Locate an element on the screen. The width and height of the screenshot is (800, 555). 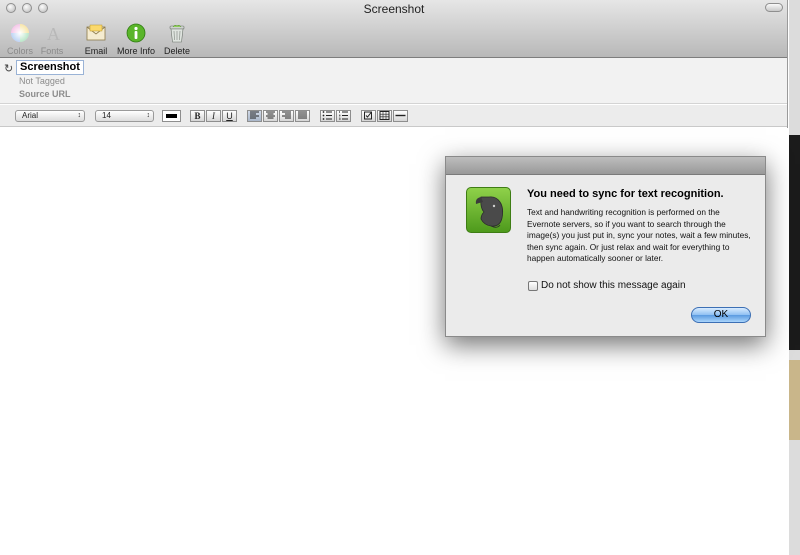
align-center-button is located at coordinates (270, 116).